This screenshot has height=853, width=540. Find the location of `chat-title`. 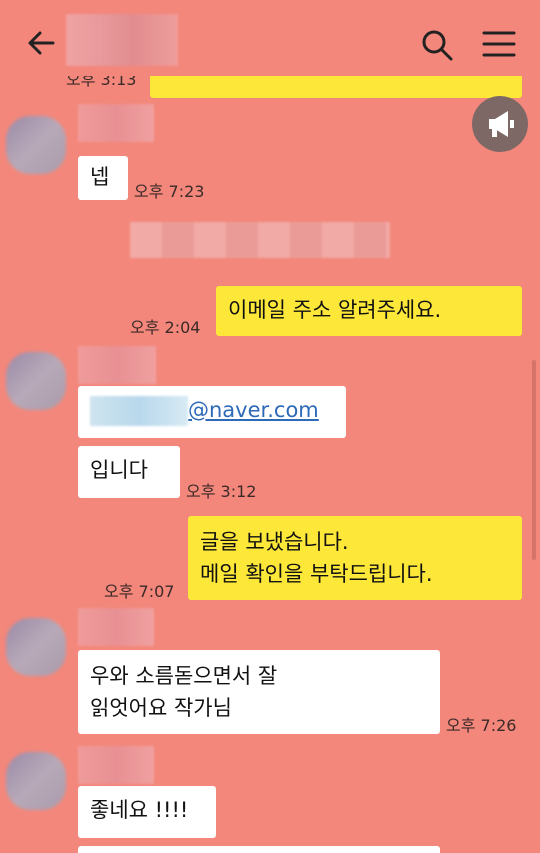

chat-title is located at coordinates (122, 40).